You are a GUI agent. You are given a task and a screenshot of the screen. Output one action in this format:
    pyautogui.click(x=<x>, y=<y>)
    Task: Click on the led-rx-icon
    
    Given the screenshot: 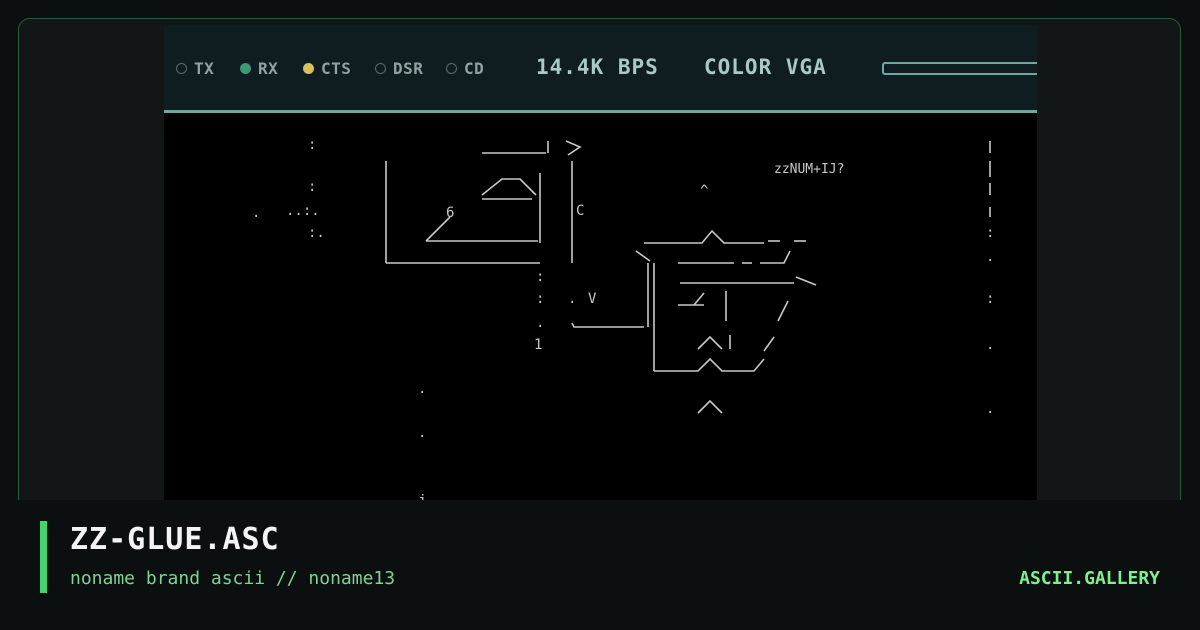 What is the action you would take?
    pyautogui.click(x=245, y=68)
    